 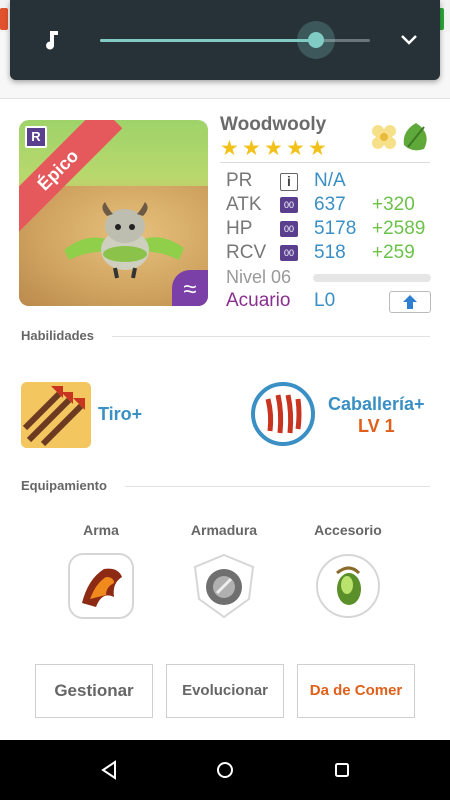 I want to click on upgrade-button, so click(x=410, y=302).